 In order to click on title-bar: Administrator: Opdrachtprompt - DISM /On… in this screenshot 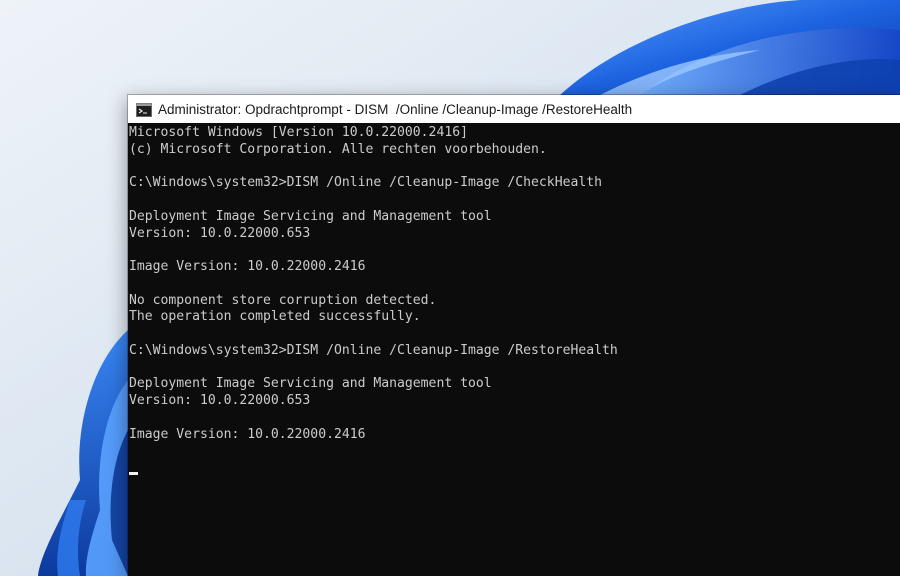, I will do `click(514, 109)`.